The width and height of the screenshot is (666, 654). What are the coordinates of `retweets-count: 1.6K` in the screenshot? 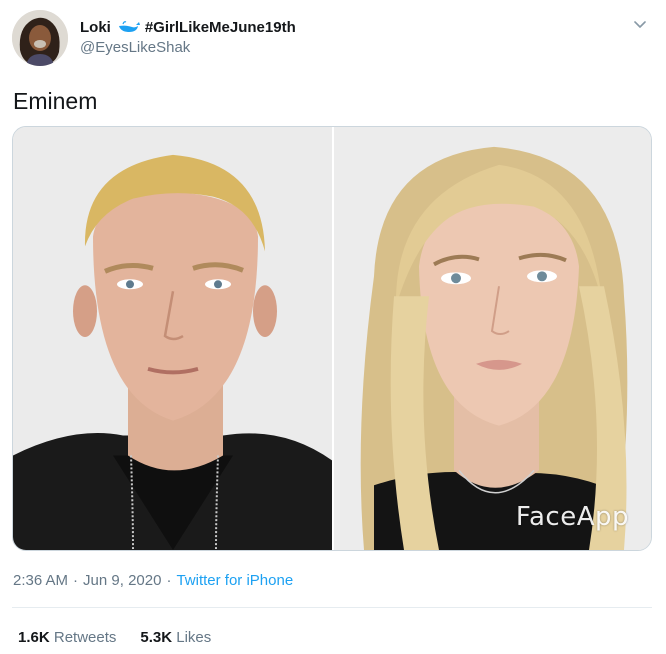 It's located at (34, 637).